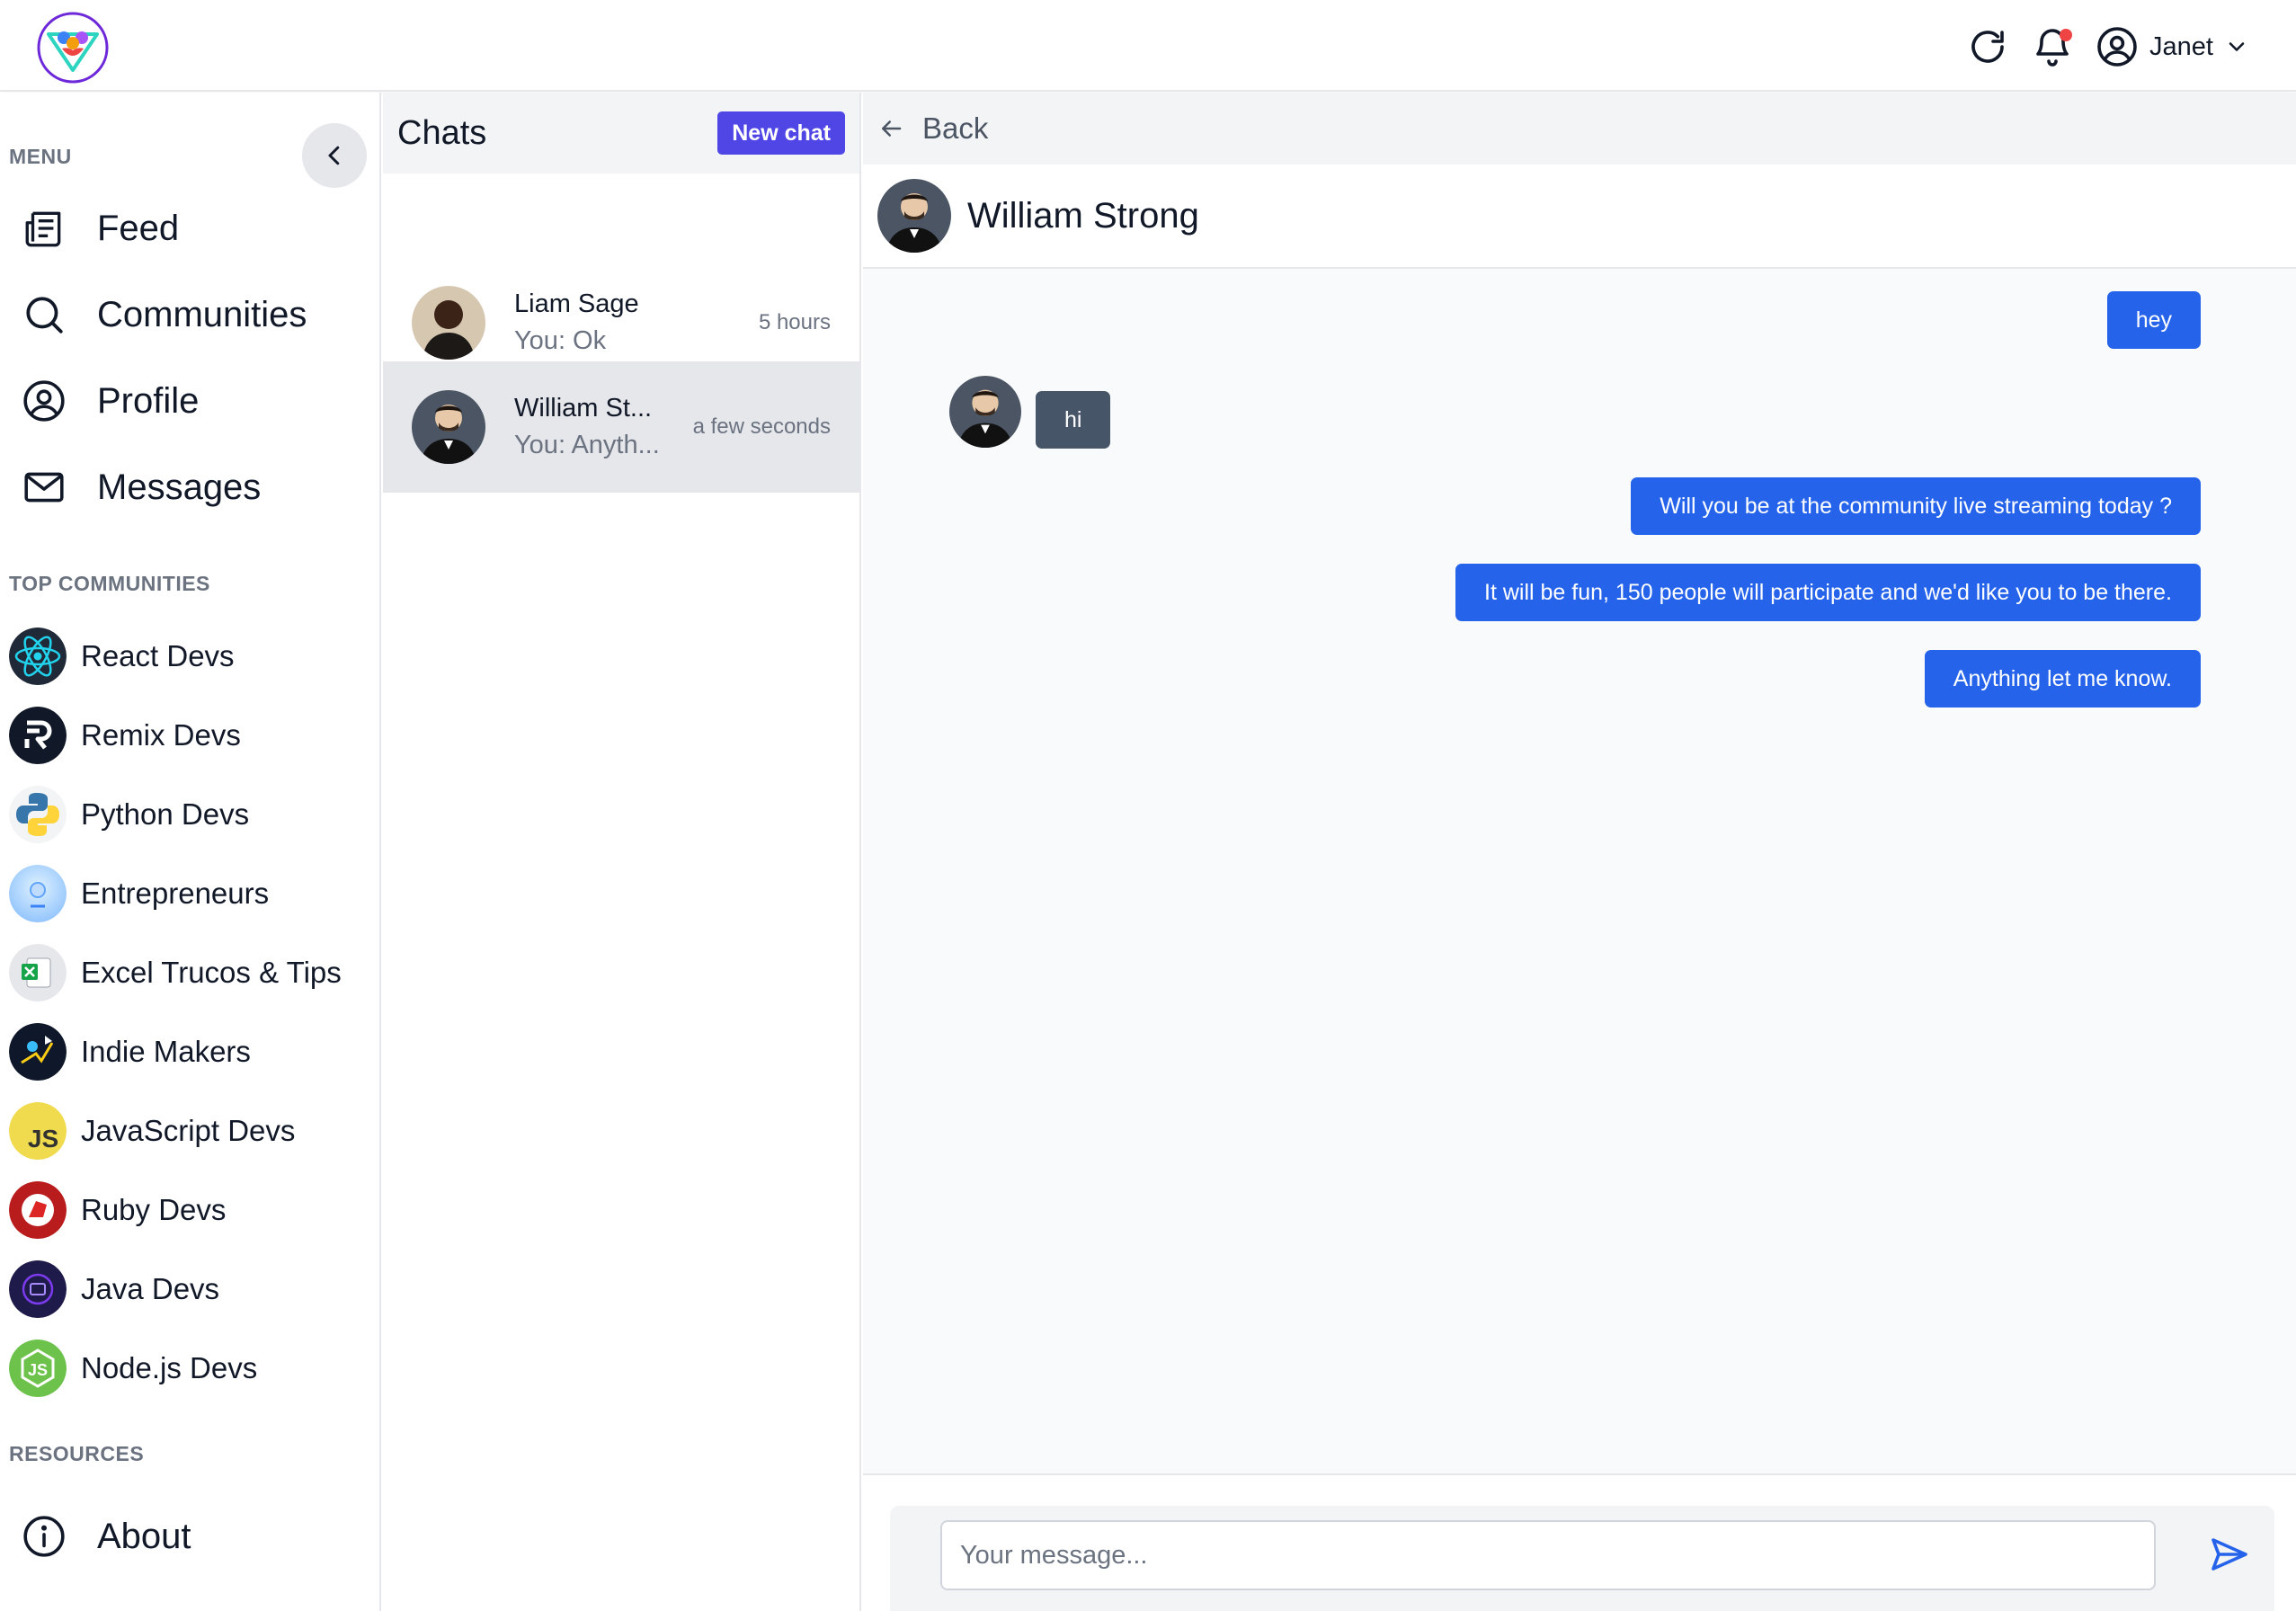 The height and width of the screenshot is (1611, 2296). What do you see at coordinates (890, 128) in the screenshot?
I see `arrow-left-icon` at bounding box center [890, 128].